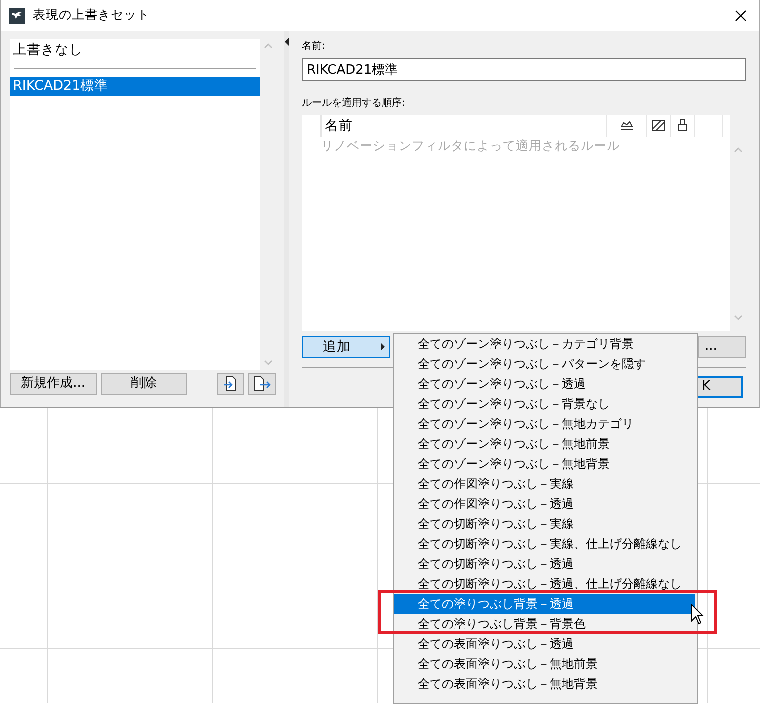  I want to click on app-icon, so click(17, 16).